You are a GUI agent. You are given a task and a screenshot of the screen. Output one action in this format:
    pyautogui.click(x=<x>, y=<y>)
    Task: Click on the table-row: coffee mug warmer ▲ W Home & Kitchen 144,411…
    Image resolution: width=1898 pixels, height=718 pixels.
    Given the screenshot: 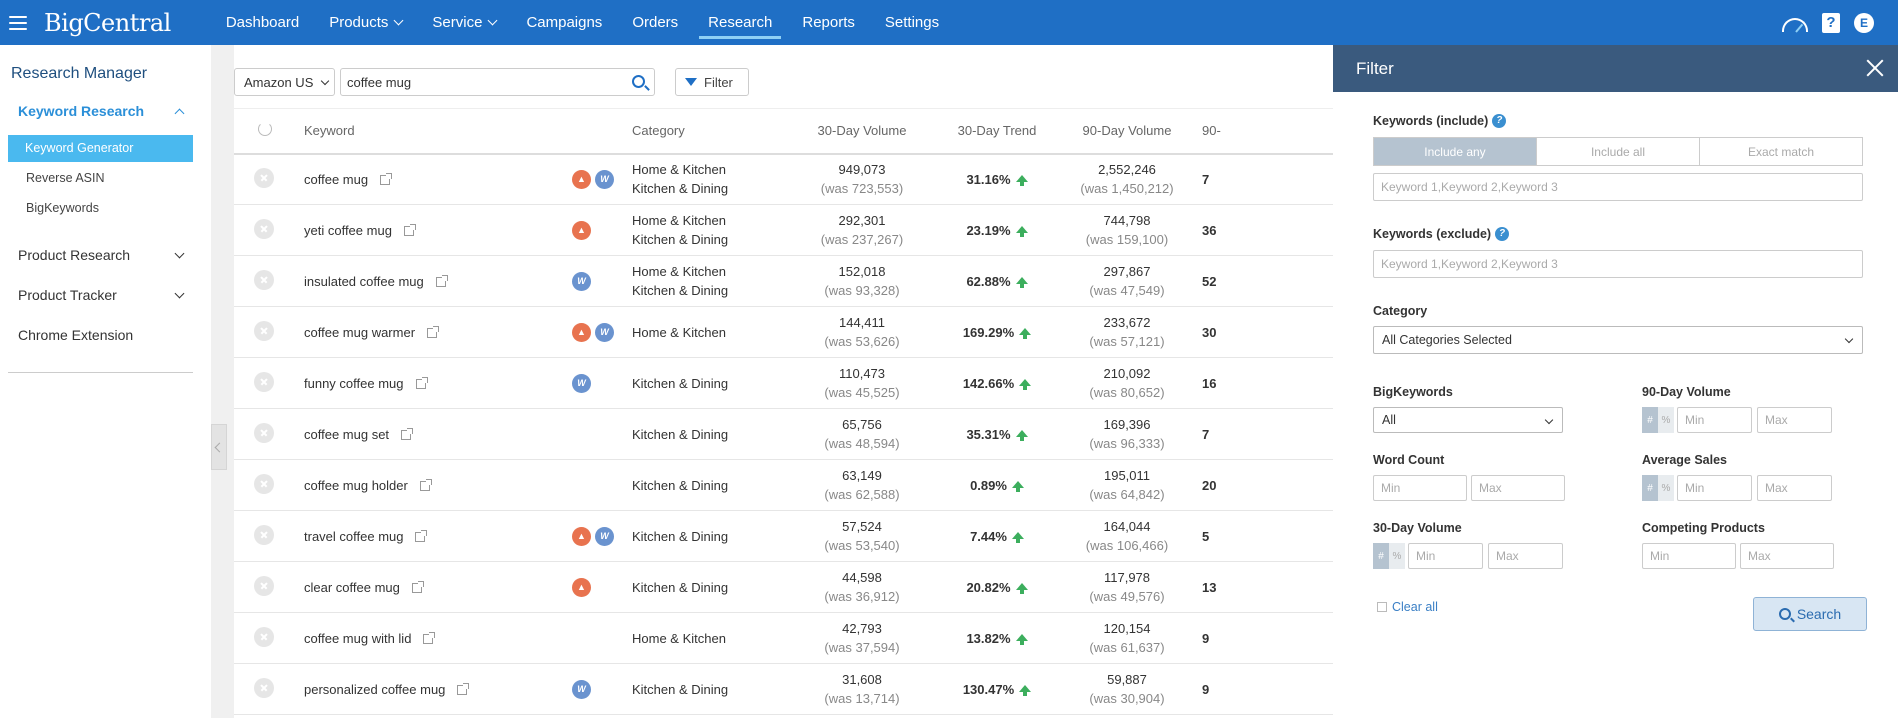 What is the action you would take?
    pyautogui.click(x=784, y=332)
    